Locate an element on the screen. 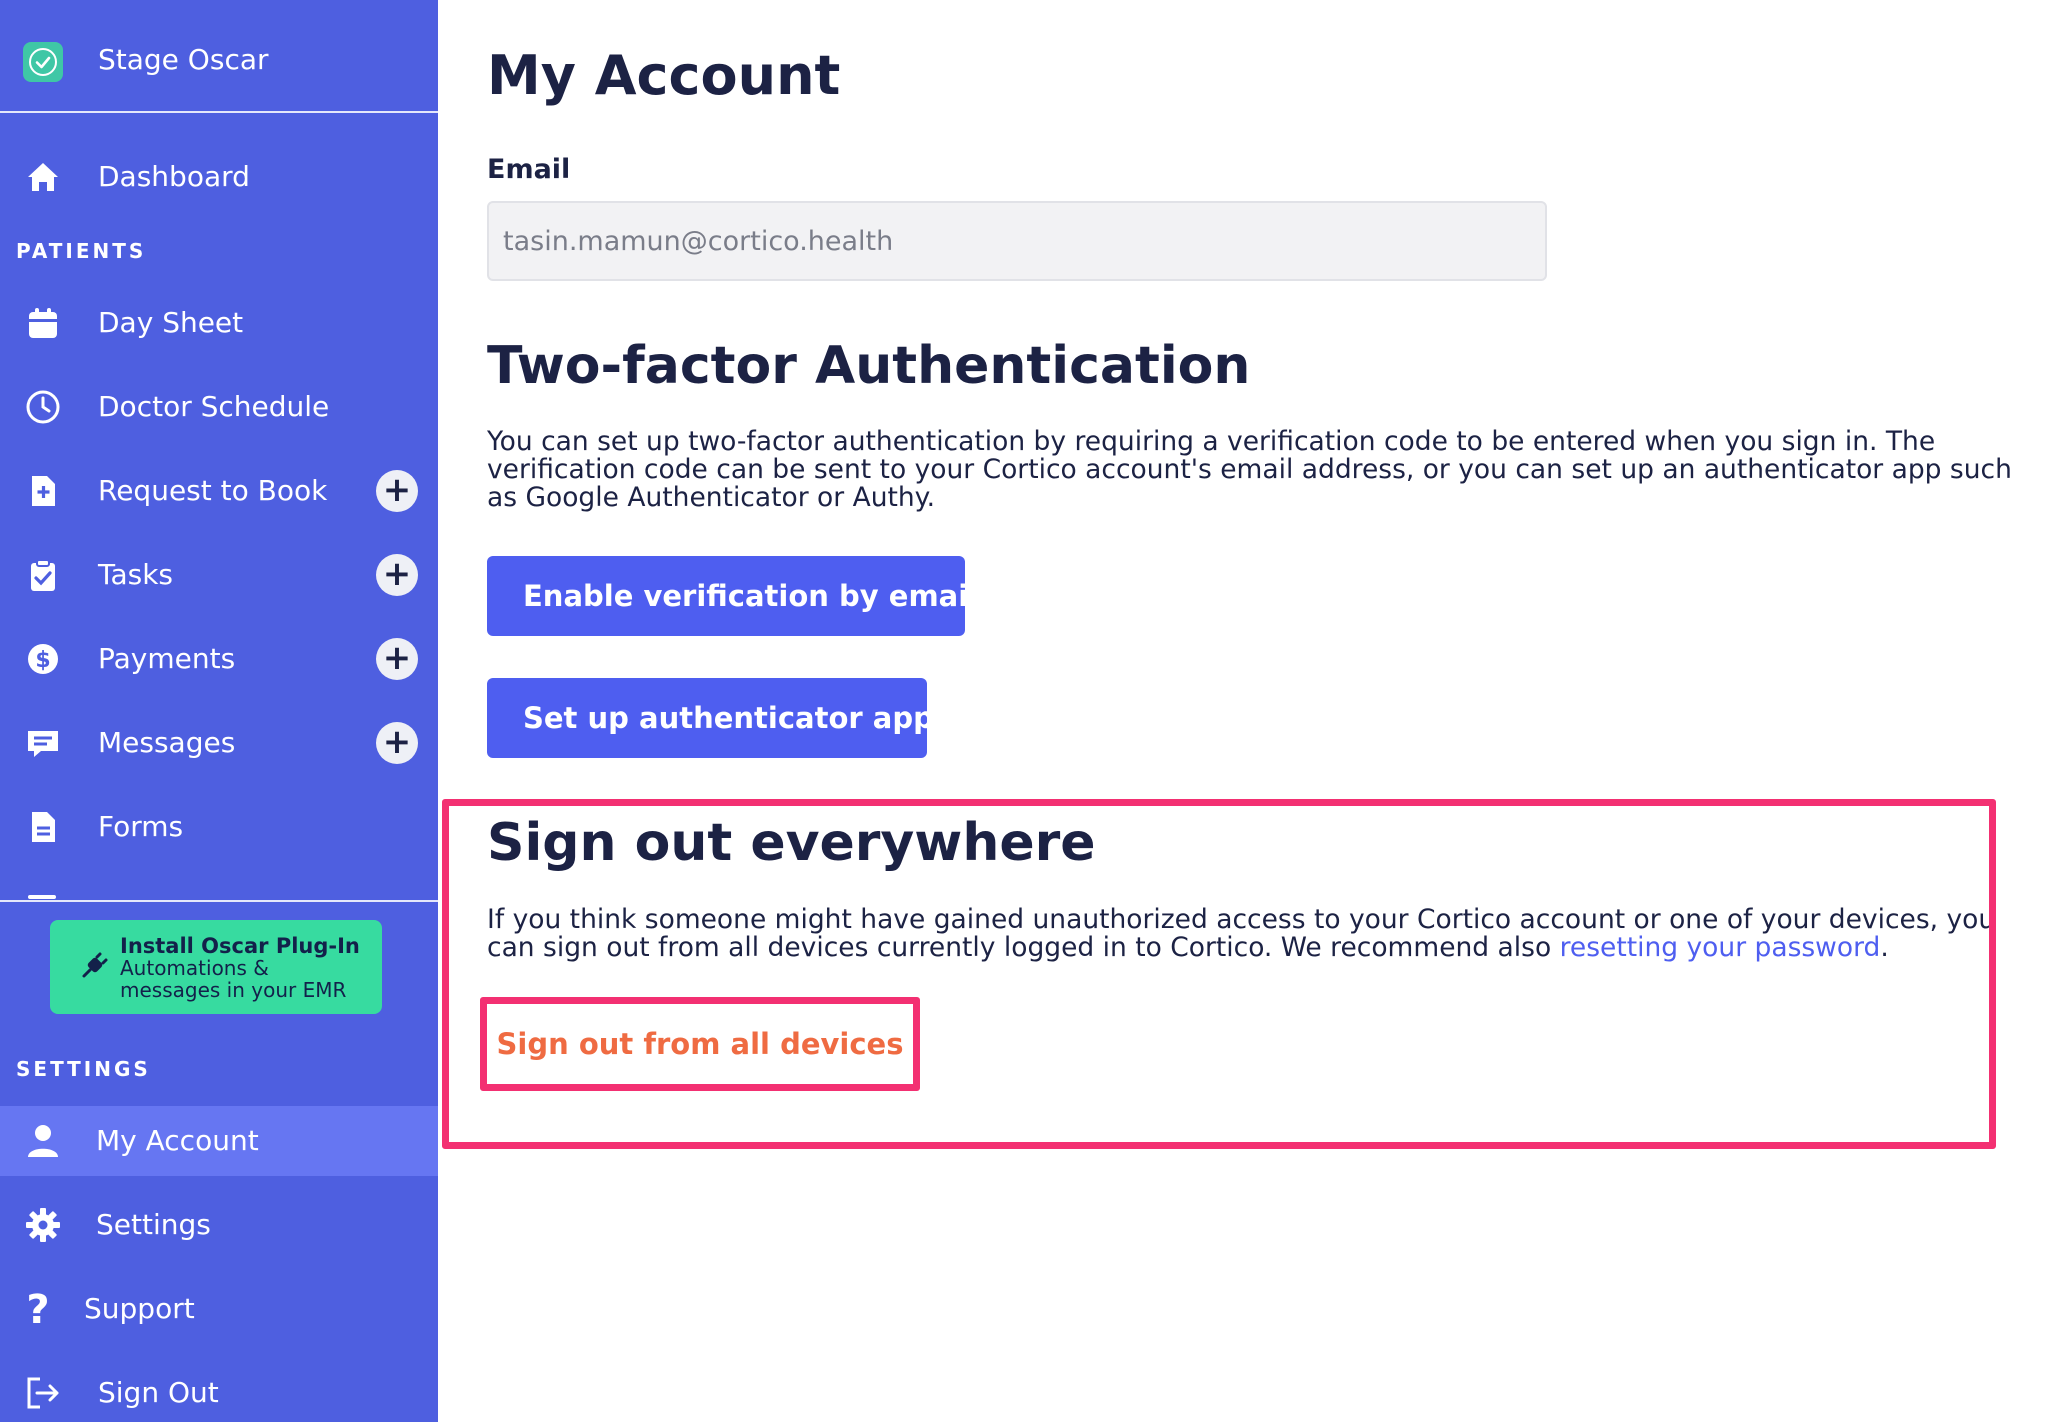 This screenshot has width=2048, height=1422. file-plus-icon is located at coordinates (43, 491).